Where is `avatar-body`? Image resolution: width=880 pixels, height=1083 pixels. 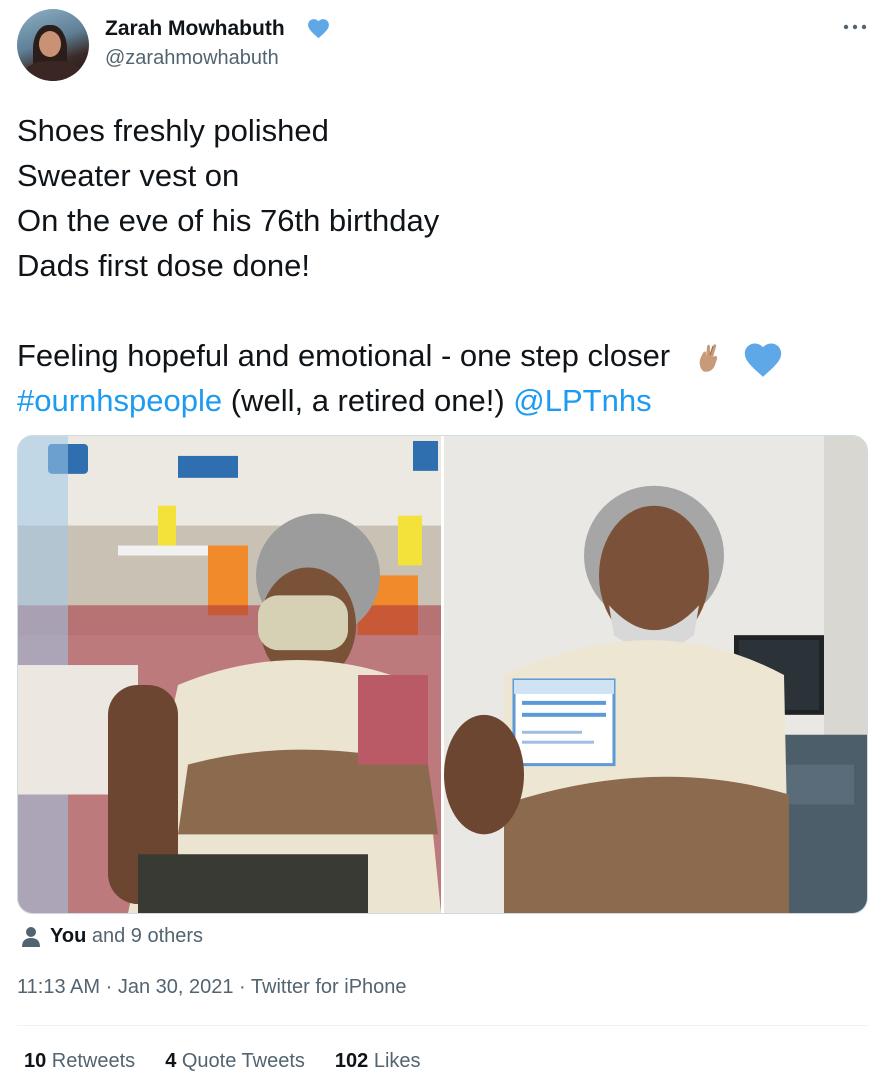
avatar-body is located at coordinates (53, 71).